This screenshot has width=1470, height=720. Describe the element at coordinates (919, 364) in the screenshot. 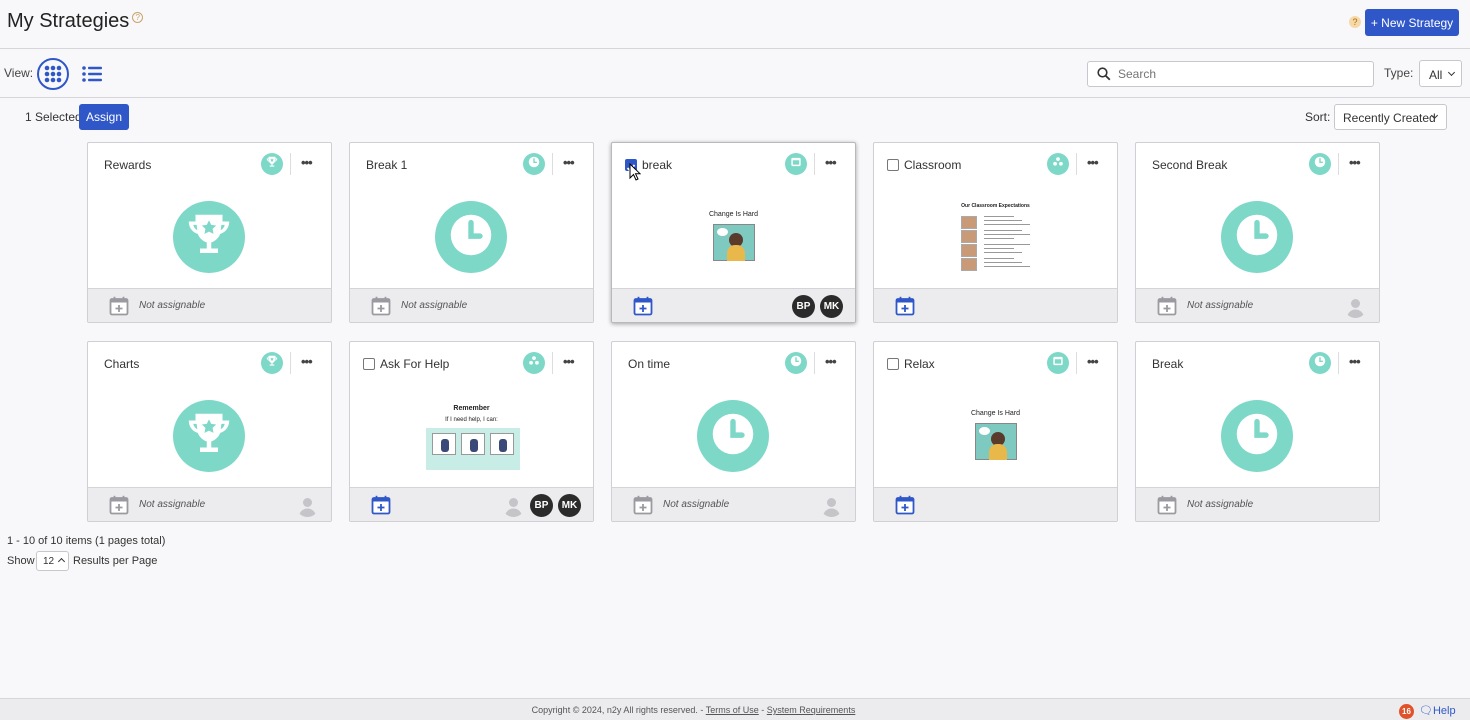

I see `strategy-name: Relax` at that location.